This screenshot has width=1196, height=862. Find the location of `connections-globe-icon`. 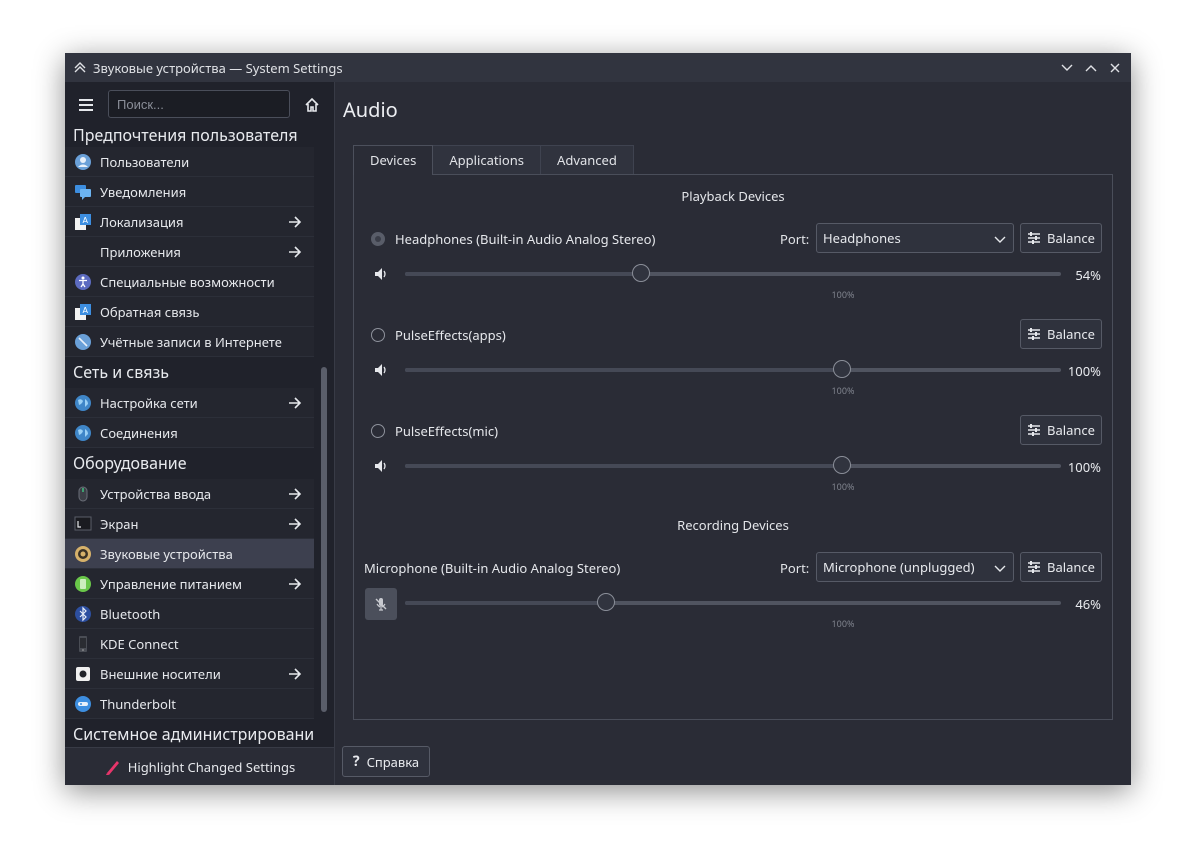

connections-globe-icon is located at coordinates (83, 432).